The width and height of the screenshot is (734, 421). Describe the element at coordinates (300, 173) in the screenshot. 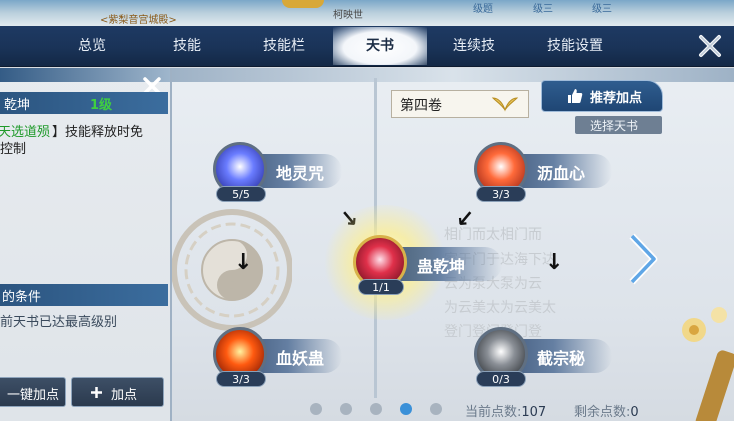

I see `skill-node-name: 地灵咒` at that location.